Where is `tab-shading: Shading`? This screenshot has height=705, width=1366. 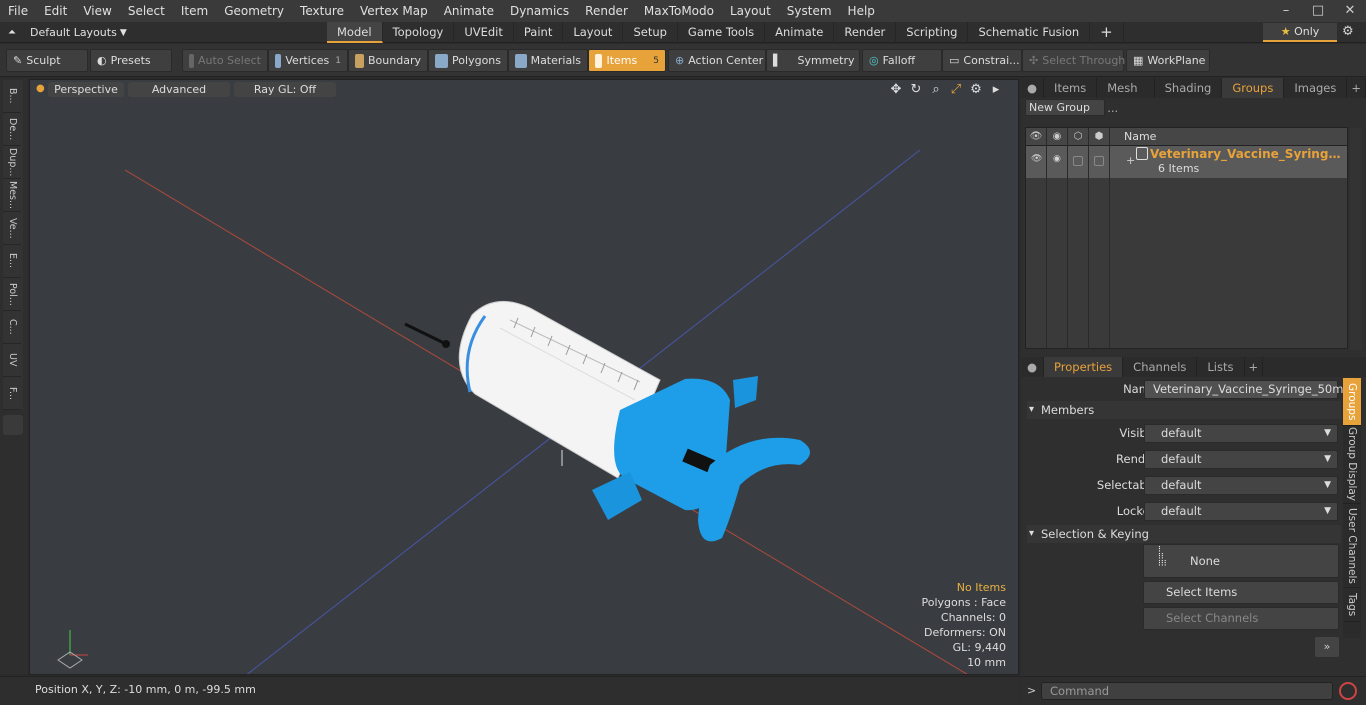 tab-shading: Shading is located at coordinates (1189, 88).